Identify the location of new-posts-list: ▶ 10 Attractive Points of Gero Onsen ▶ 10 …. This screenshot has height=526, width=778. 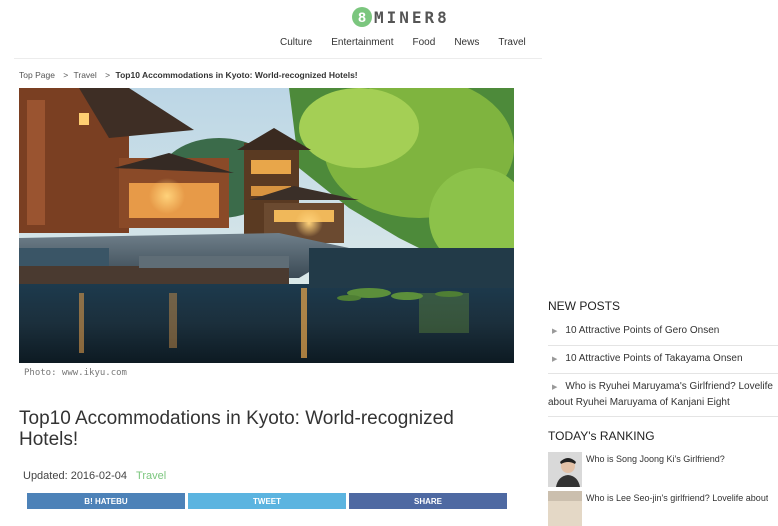
(663, 367).